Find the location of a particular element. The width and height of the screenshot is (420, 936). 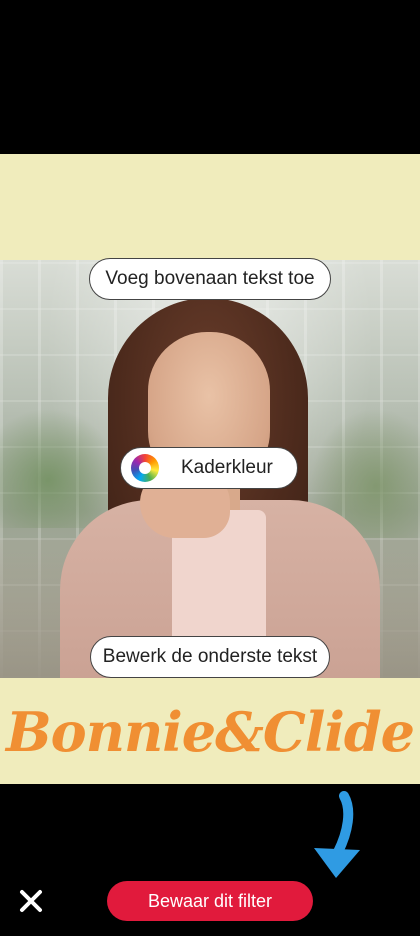

add-top-text-label: Voeg bovenaan tekst toe is located at coordinates (210, 278).